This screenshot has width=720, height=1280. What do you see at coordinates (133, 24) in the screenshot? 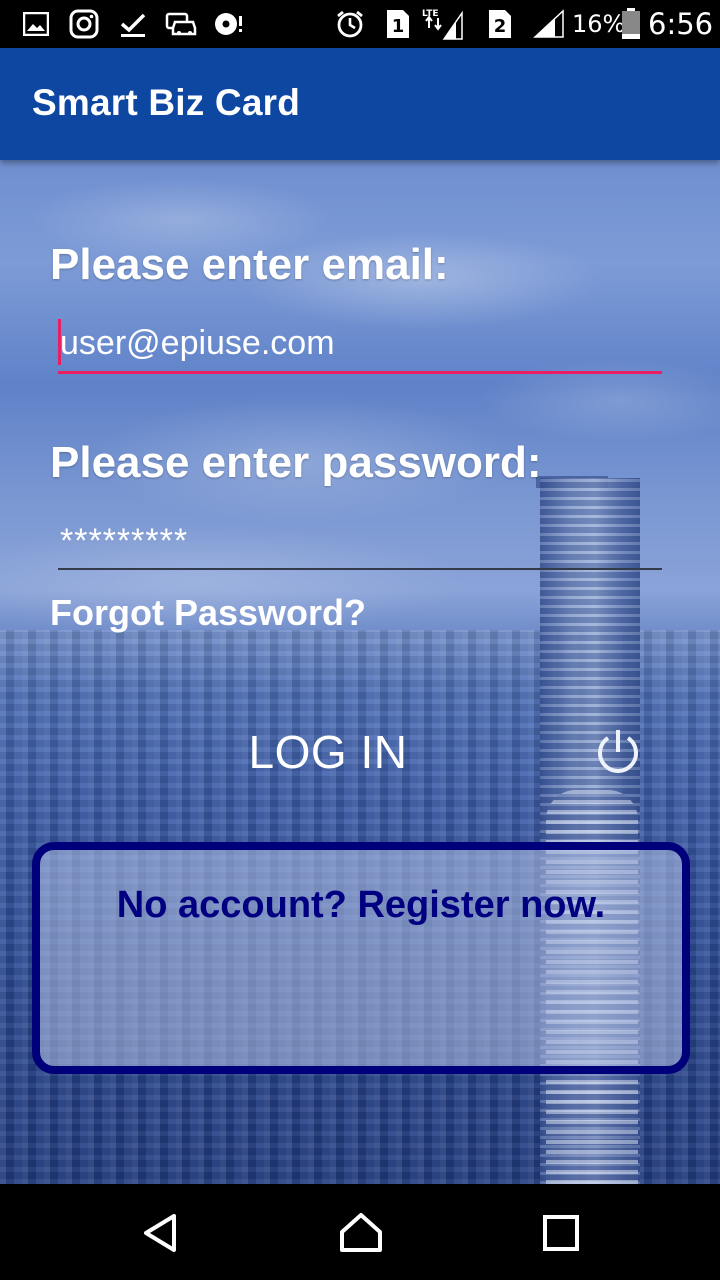
I see `check-icon` at bounding box center [133, 24].